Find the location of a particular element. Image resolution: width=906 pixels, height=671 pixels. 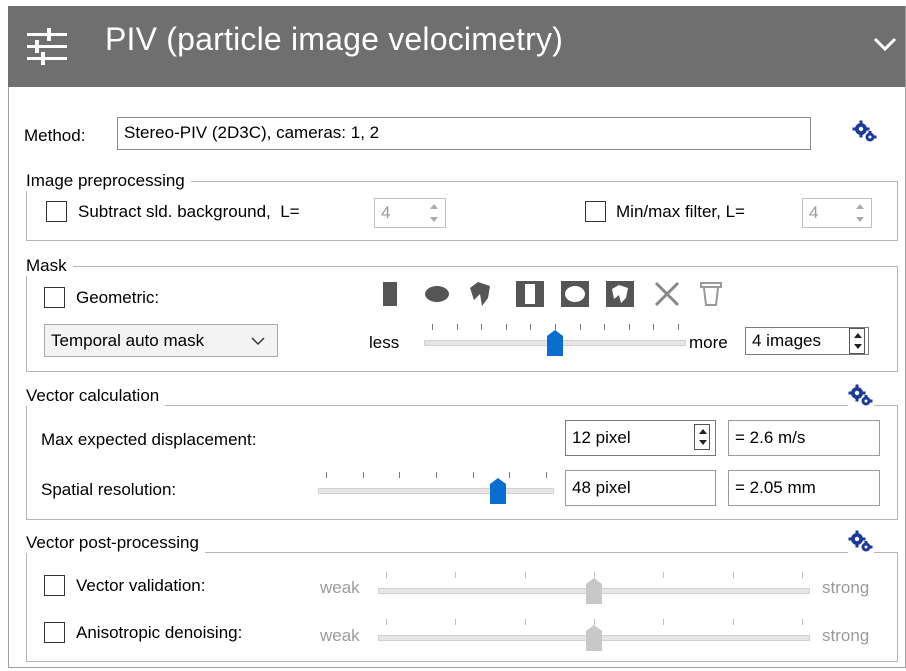

spatial-resolution-label: Spatial resolution: is located at coordinates (109, 489).